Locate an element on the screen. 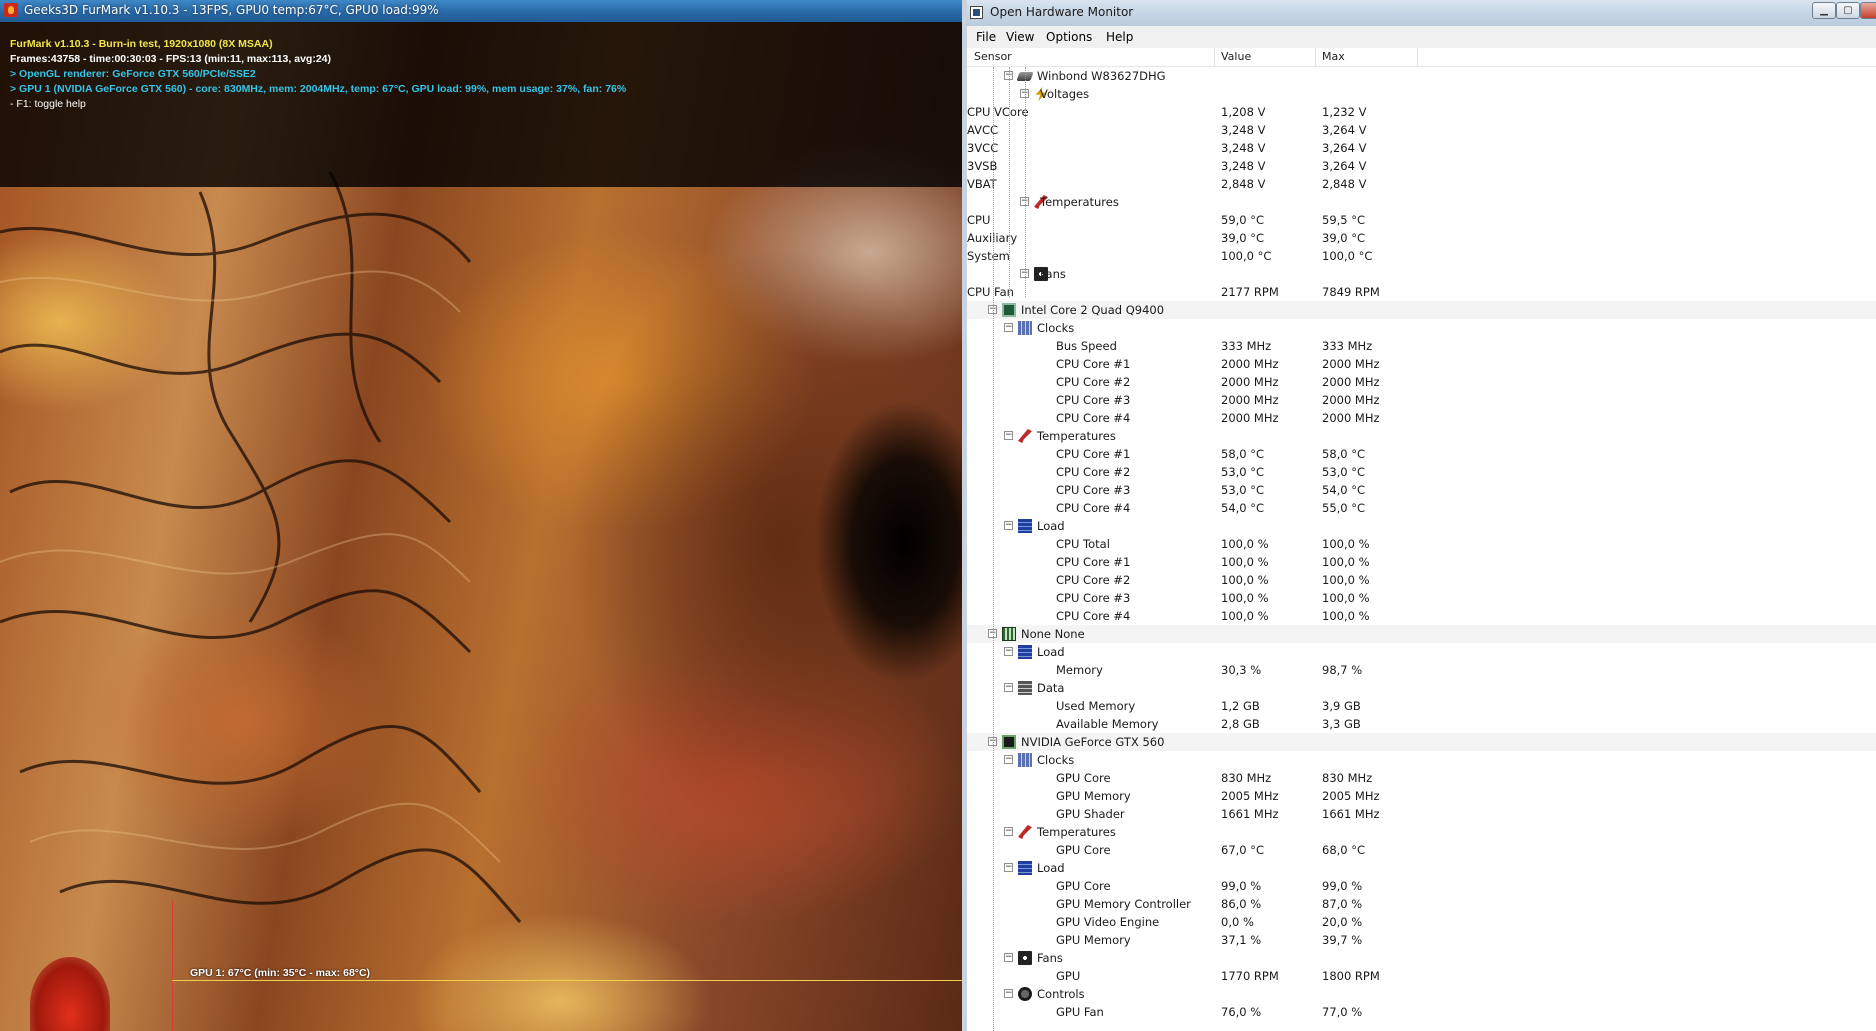 This screenshot has width=1876, height=1031. menu-options: Options is located at coordinates (1069, 37).